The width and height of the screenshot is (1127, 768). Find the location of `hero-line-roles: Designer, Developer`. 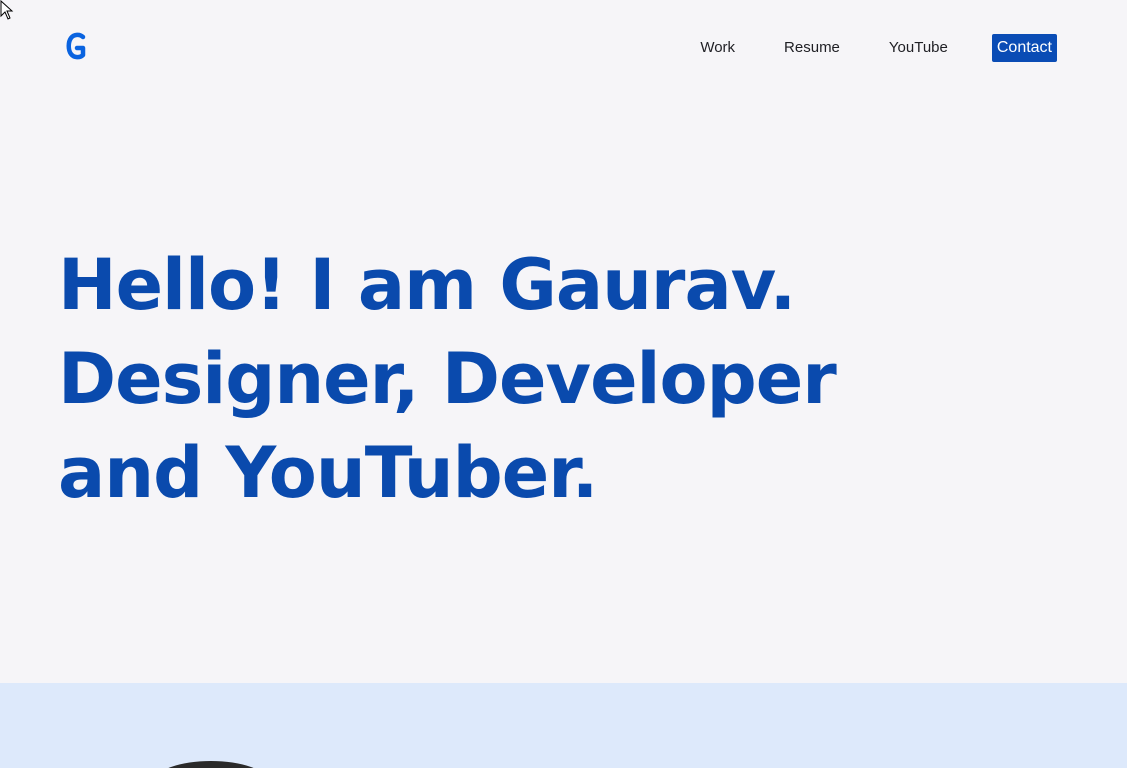

hero-line-roles: Designer, Developer is located at coordinates (447, 379).